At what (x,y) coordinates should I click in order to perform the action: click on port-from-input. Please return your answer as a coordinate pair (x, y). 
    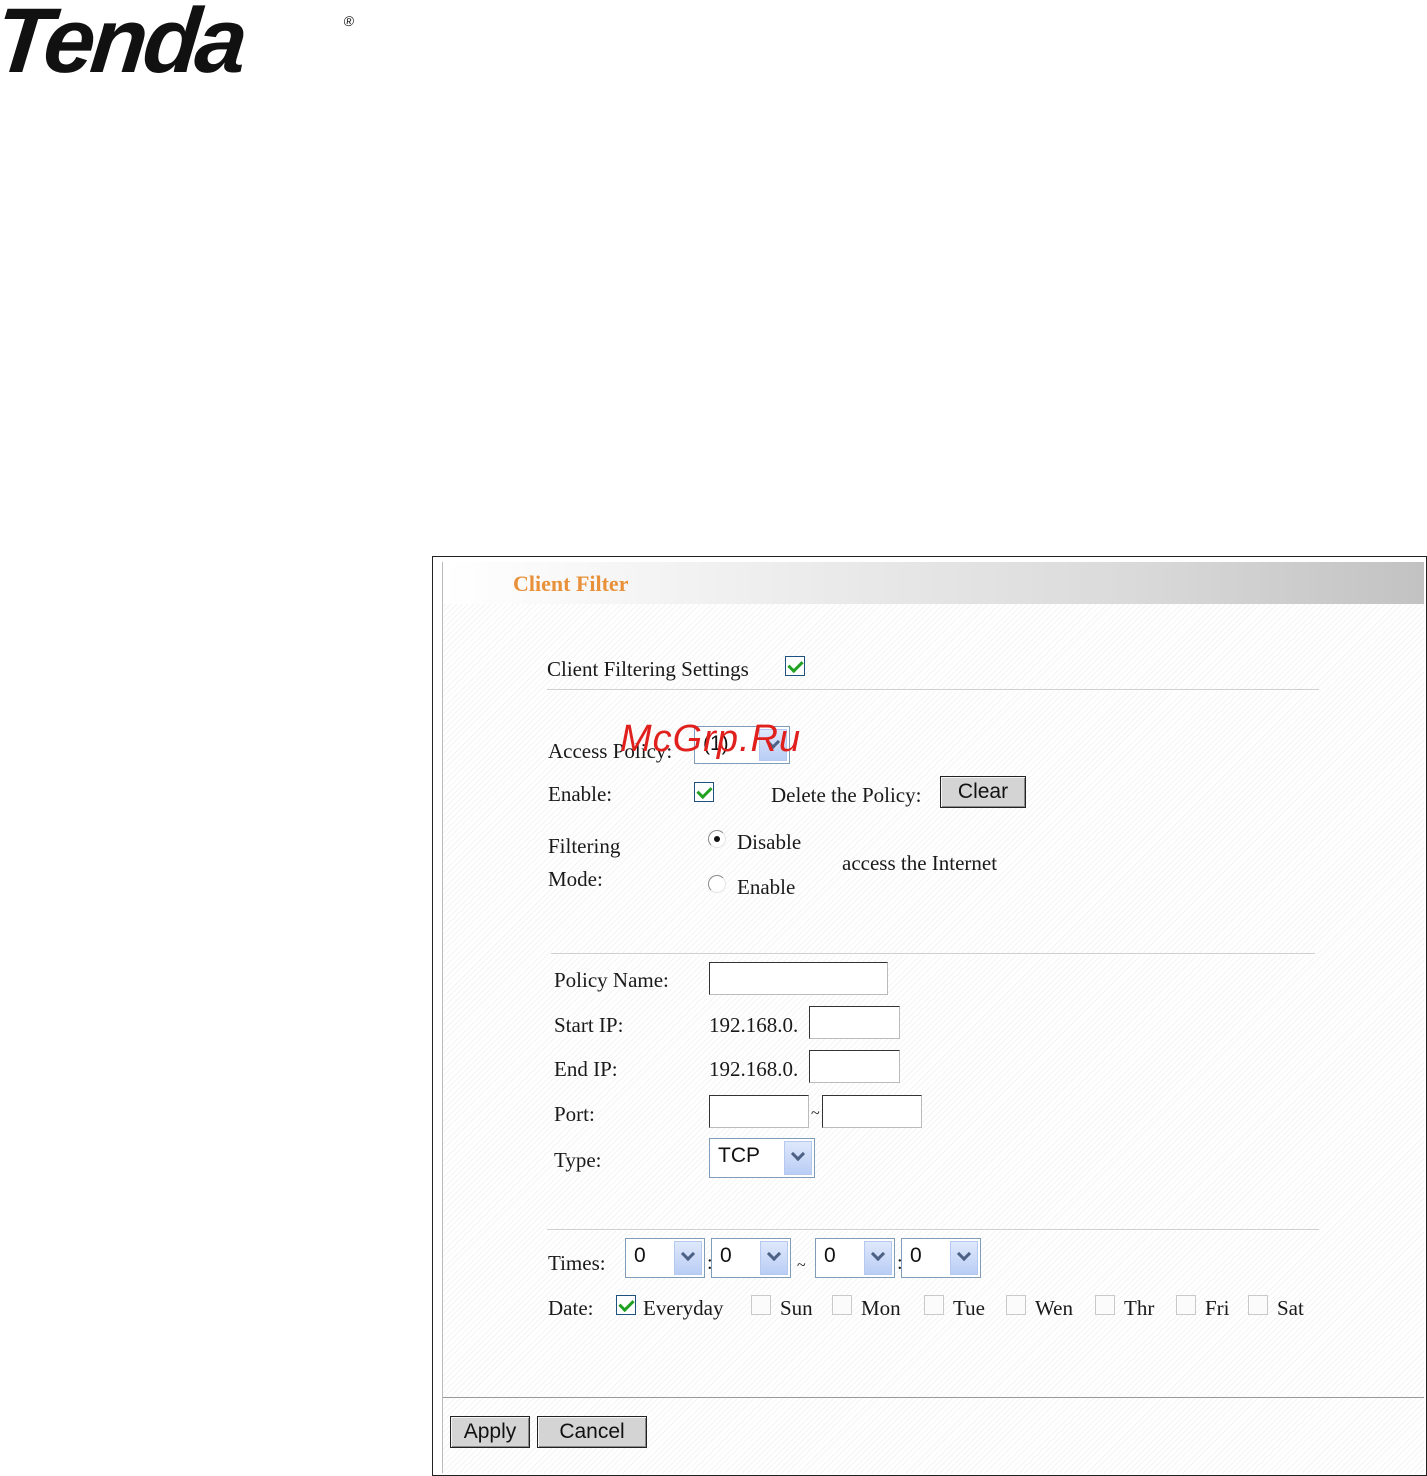
    Looking at the image, I should click on (759, 1111).